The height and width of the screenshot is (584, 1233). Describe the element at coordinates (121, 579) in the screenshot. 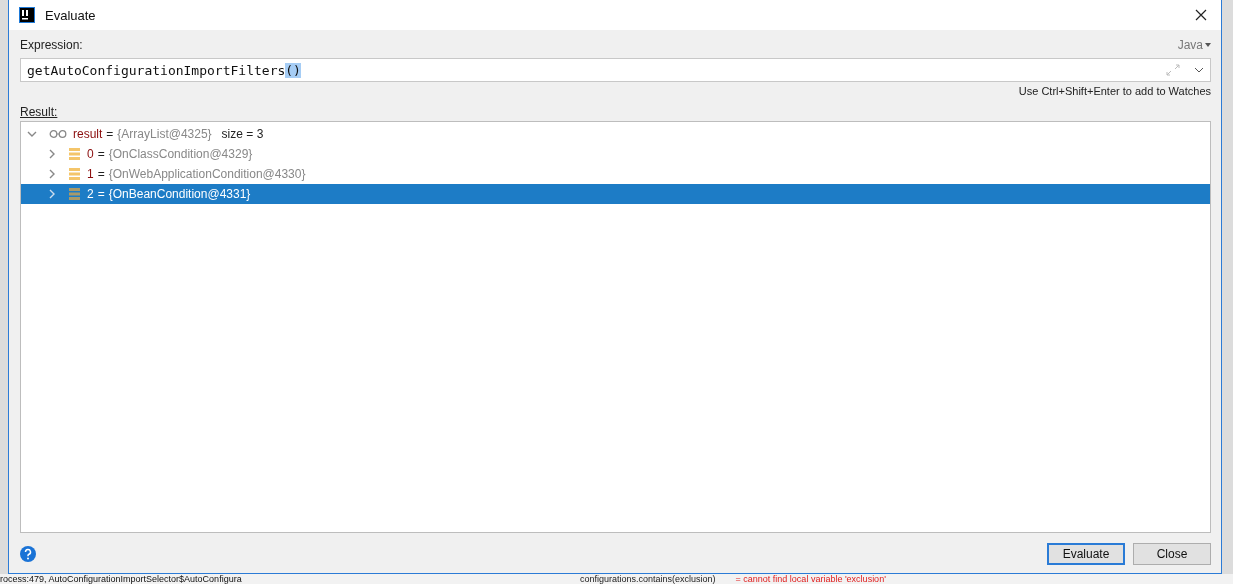

I see `stack-frame-text: rocess:479, AutoConfigurationImportSelector$AutoConfigura` at that location.